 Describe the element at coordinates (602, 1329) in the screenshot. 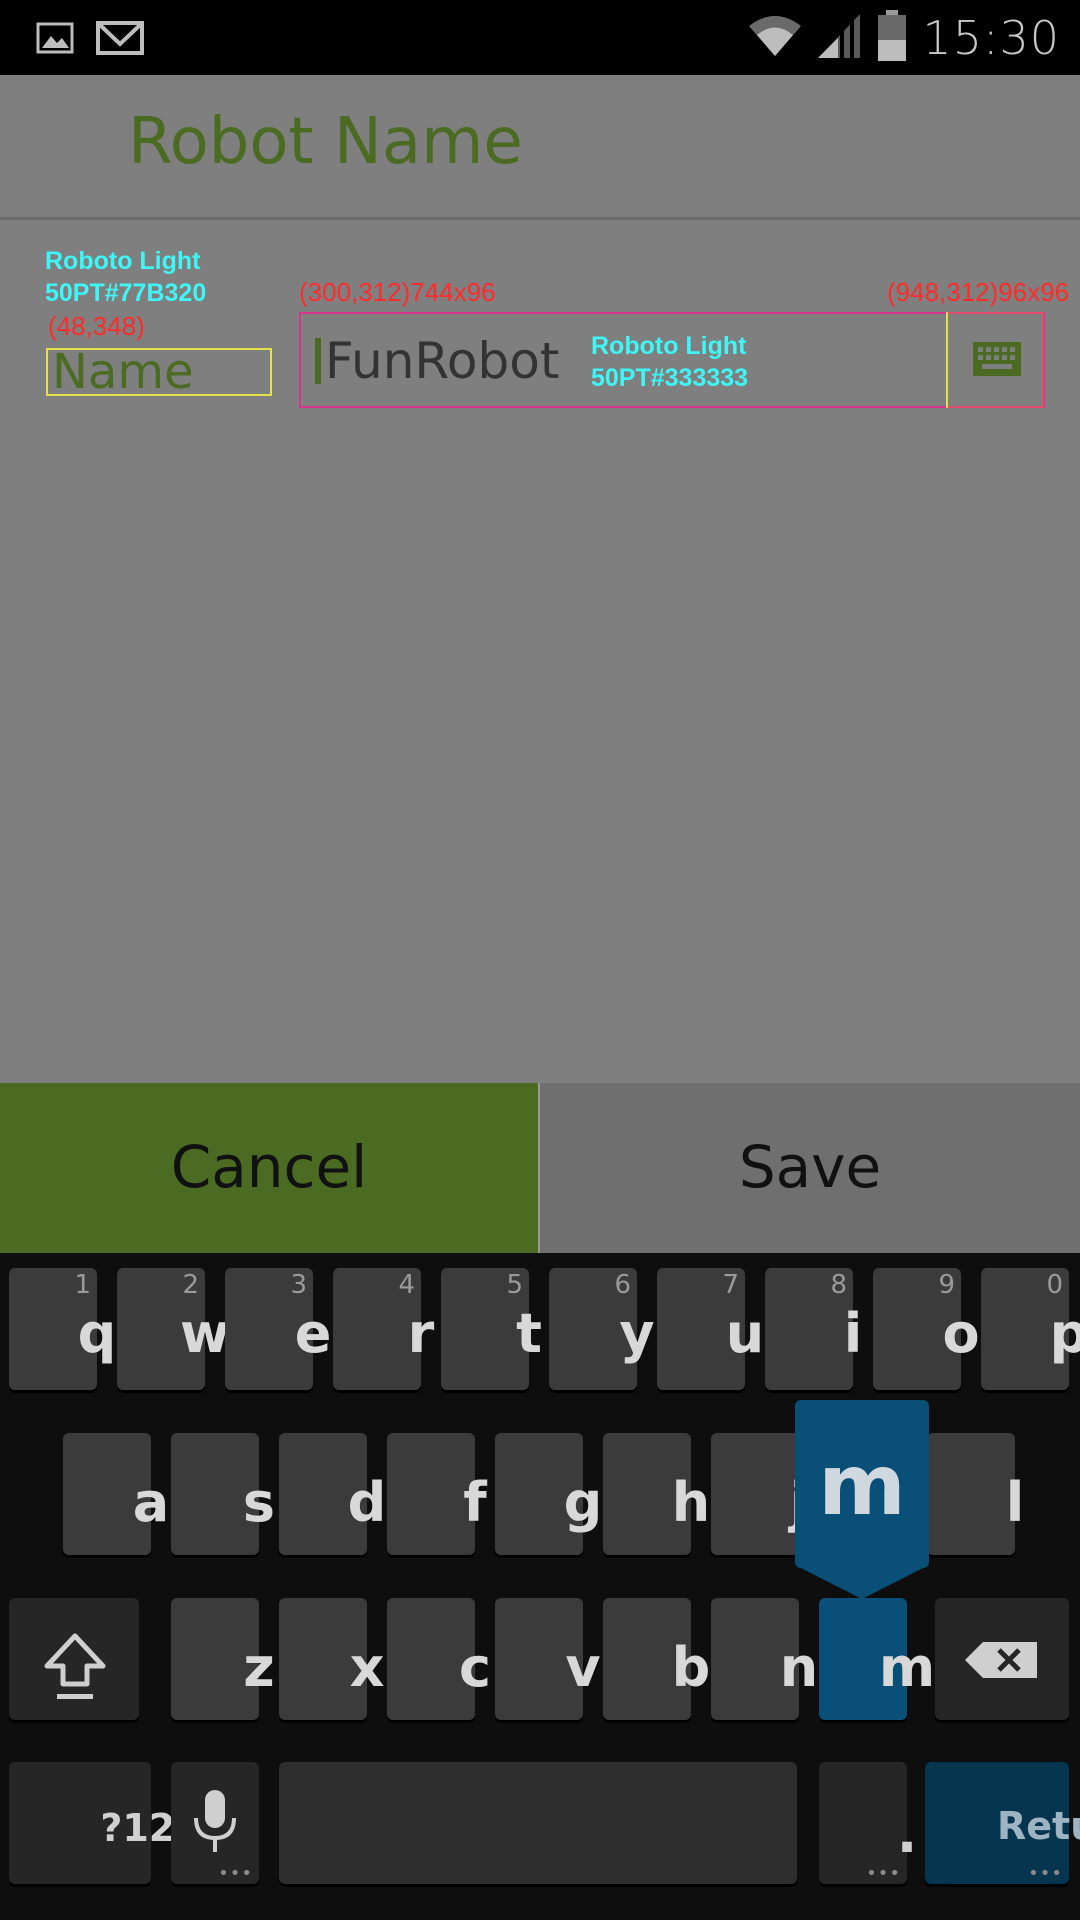

I see `key-y: 6y` at that location.